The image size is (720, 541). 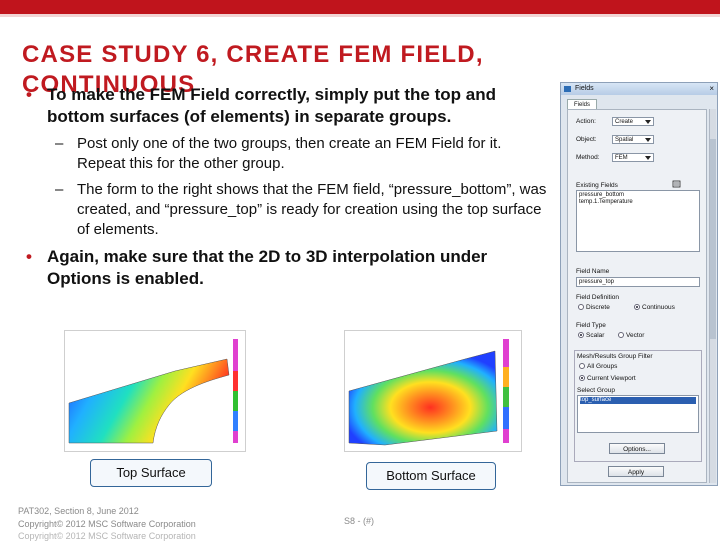 I want to click on object-select: Spatial, so click(x=633, y=139).